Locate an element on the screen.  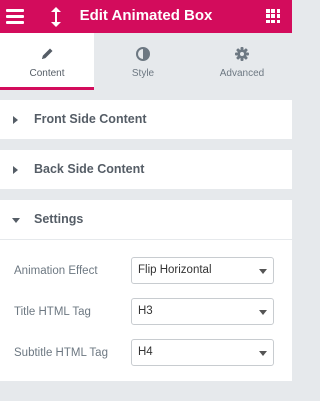
section-front-side-content: Front Side Content is located at coordinates (146, 120).